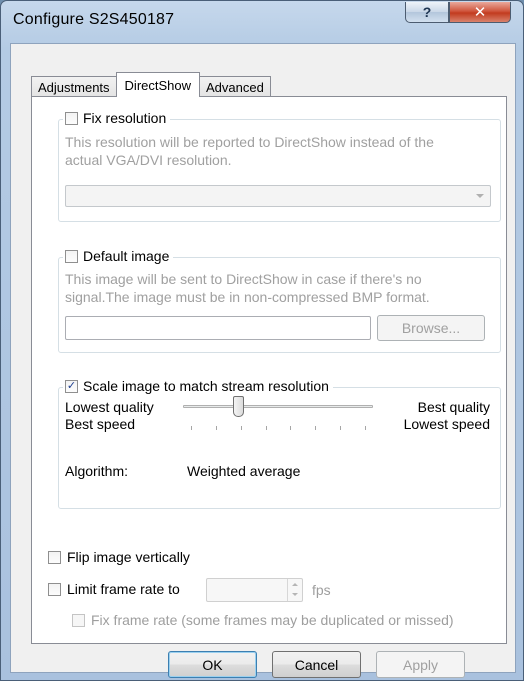 The image size is (524, 681). Describe the element at coordinates (158, 84) in the screenshot. I see `tab-directshow: DirectShow` at that location.